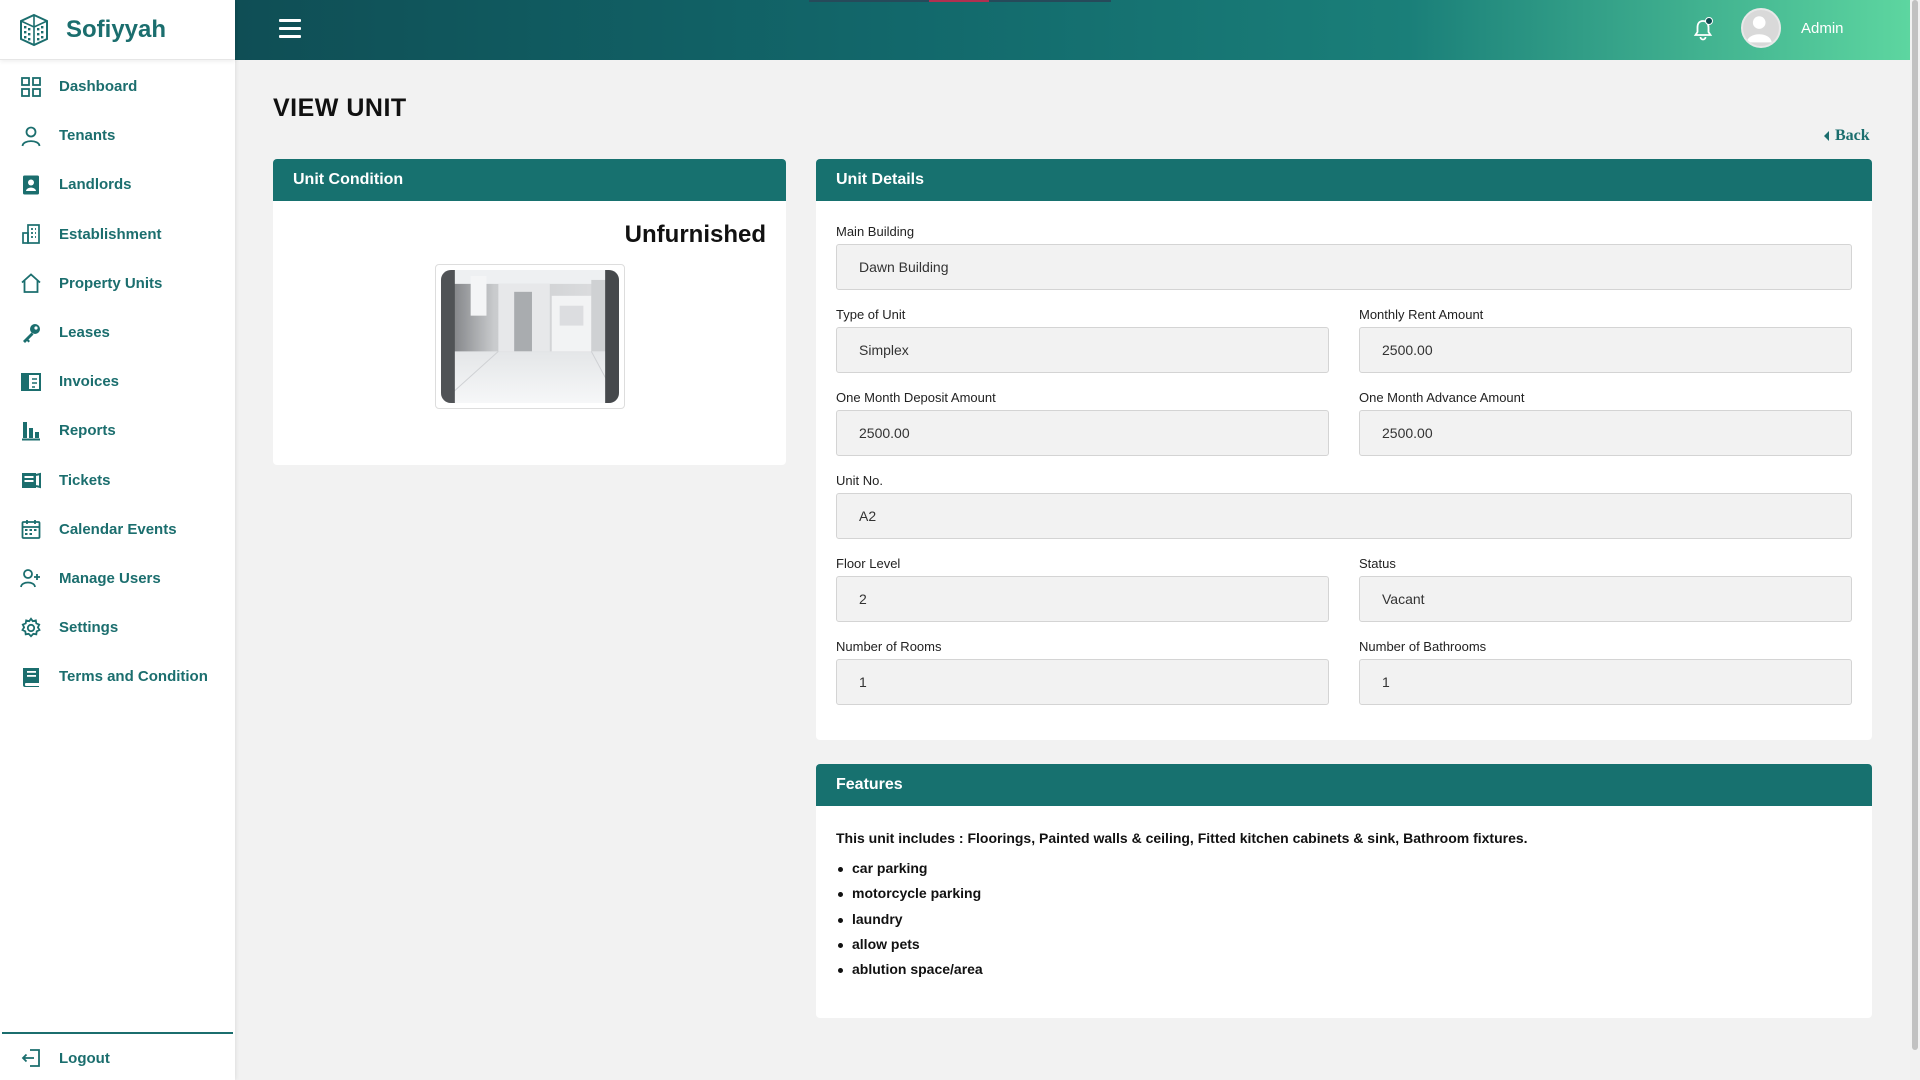  What do you see at coordinates (31, 234) in the screenshot?
I see `building-icon` at bounding box center [31, 234].